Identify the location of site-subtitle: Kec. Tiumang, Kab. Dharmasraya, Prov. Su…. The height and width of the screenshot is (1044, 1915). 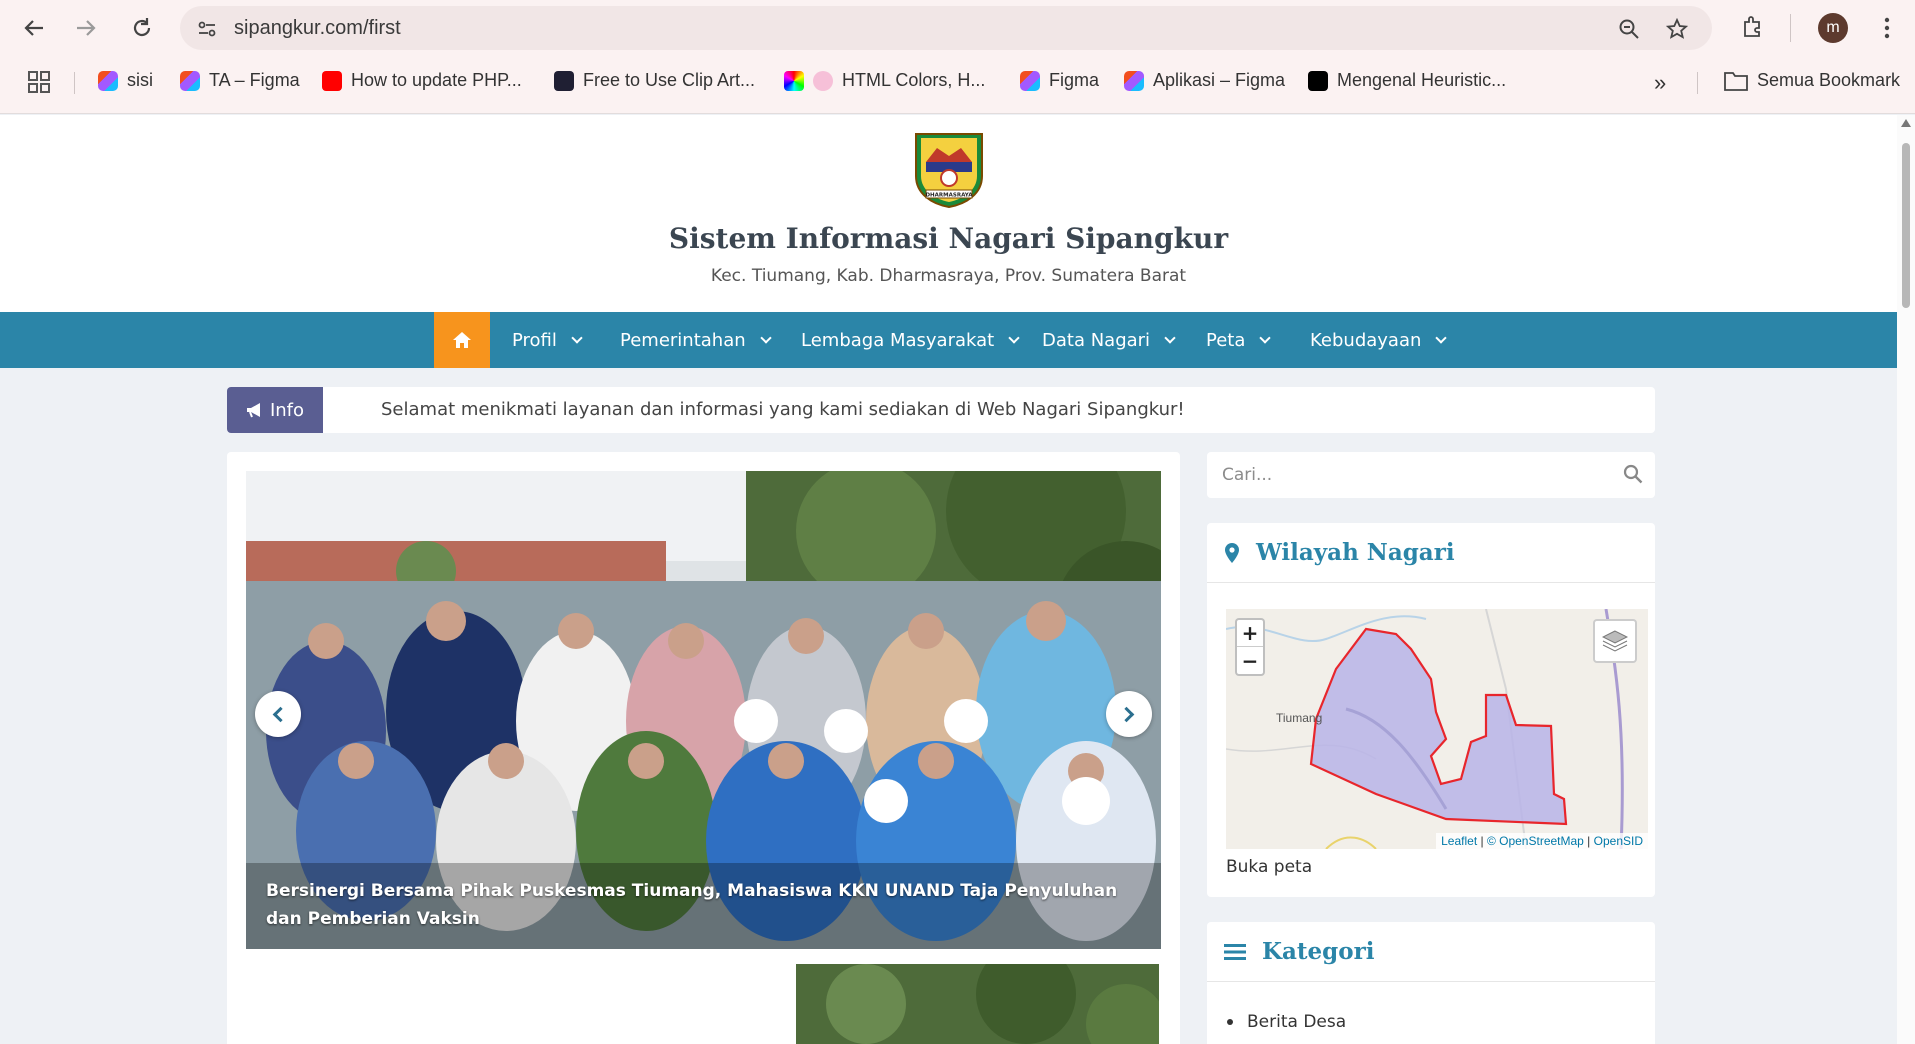
(948, 276).